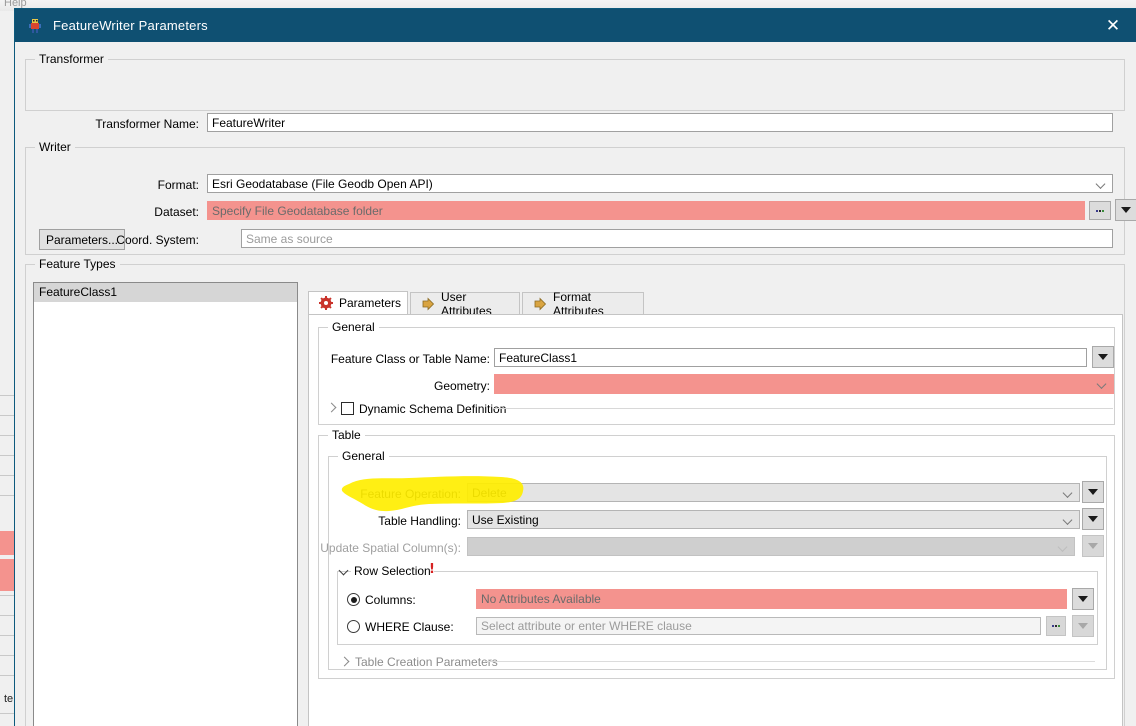  Describe the element at coordinates (660, 122) in the screenshot. I see `transformer-name-input: FeatureWriter` at that location.